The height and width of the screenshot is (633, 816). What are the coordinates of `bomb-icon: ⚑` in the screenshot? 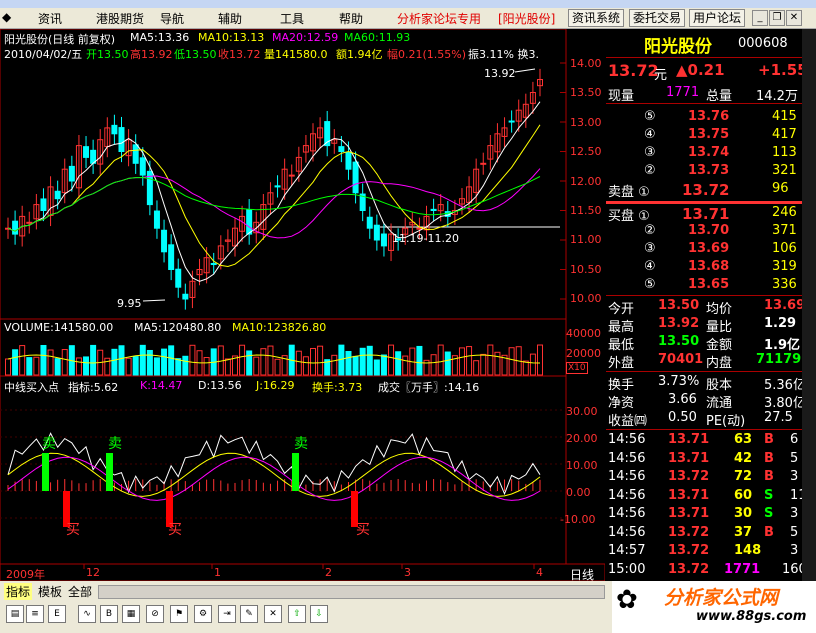 It's located at (179, 614).